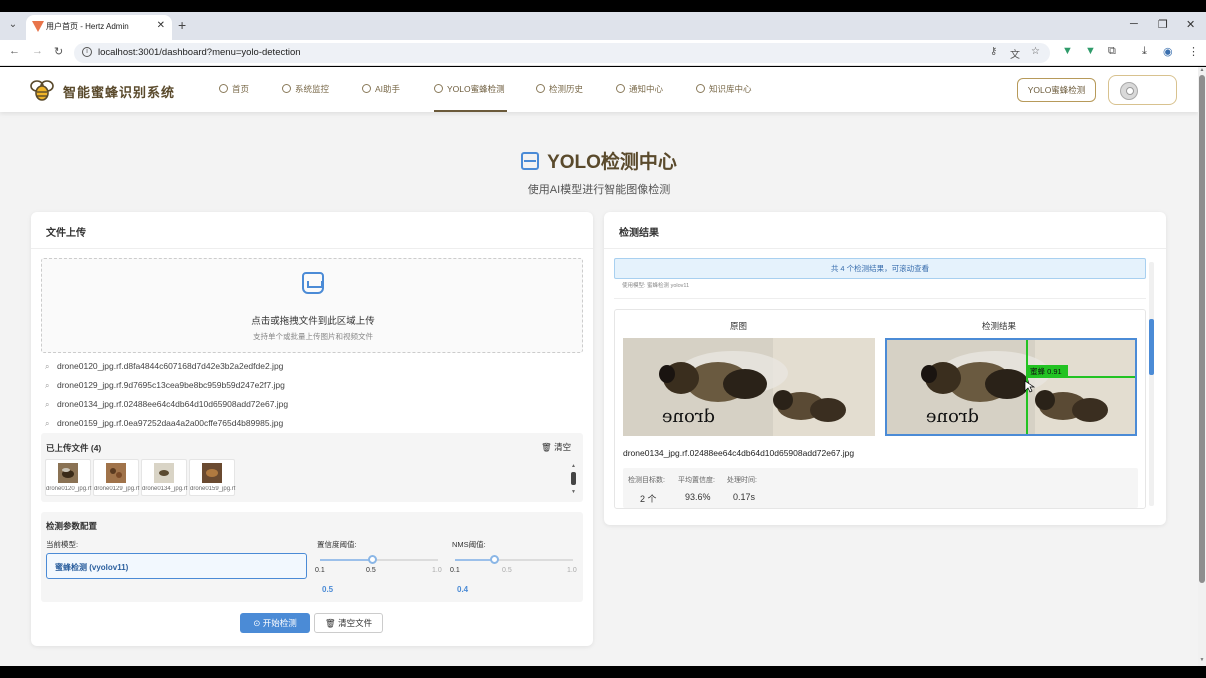 The width and height of the screenshot is (1206, 678). What do you see at coordinates (438, 88) in the screenshot?
I see `camera-icon` at bounding box center [438, 88].